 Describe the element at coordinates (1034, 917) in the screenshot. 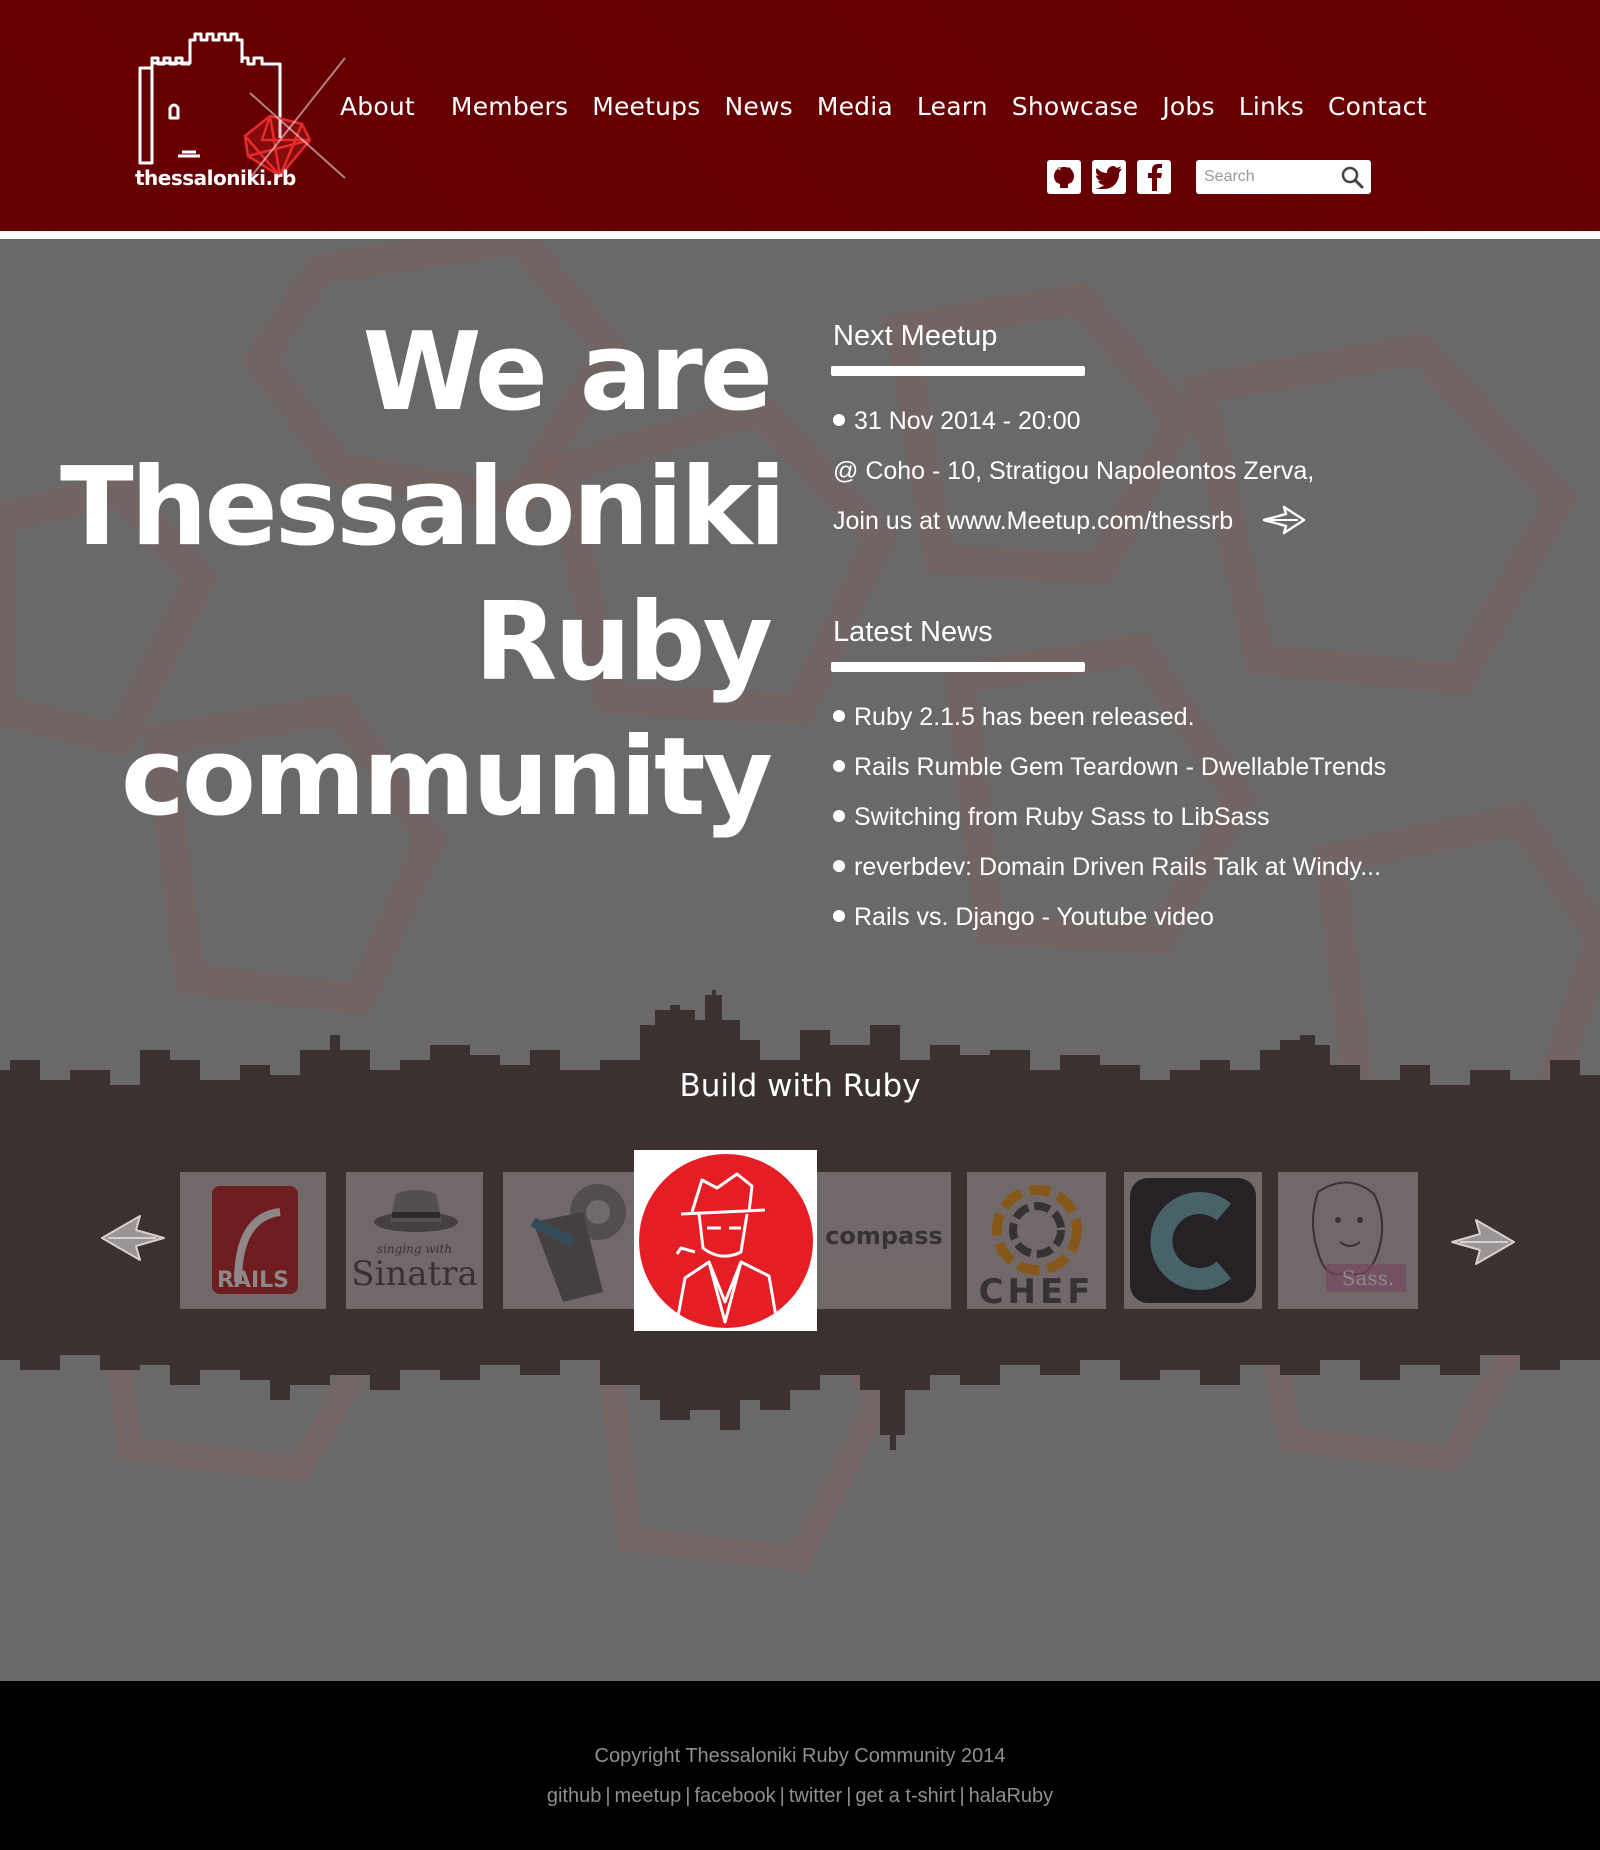

I see `news-item-link: Rails vs. Django - Youtube video` at that location.